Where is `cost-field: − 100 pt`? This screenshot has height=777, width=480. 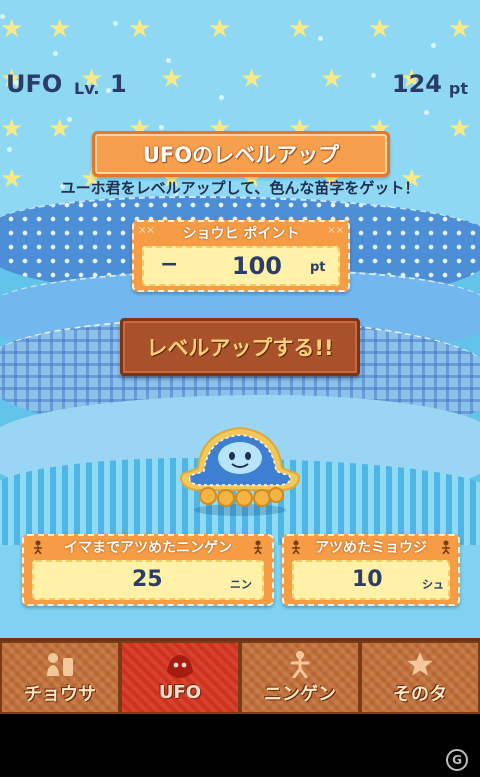 cost-field: − 100 pt is located at coordinates (241, 266).